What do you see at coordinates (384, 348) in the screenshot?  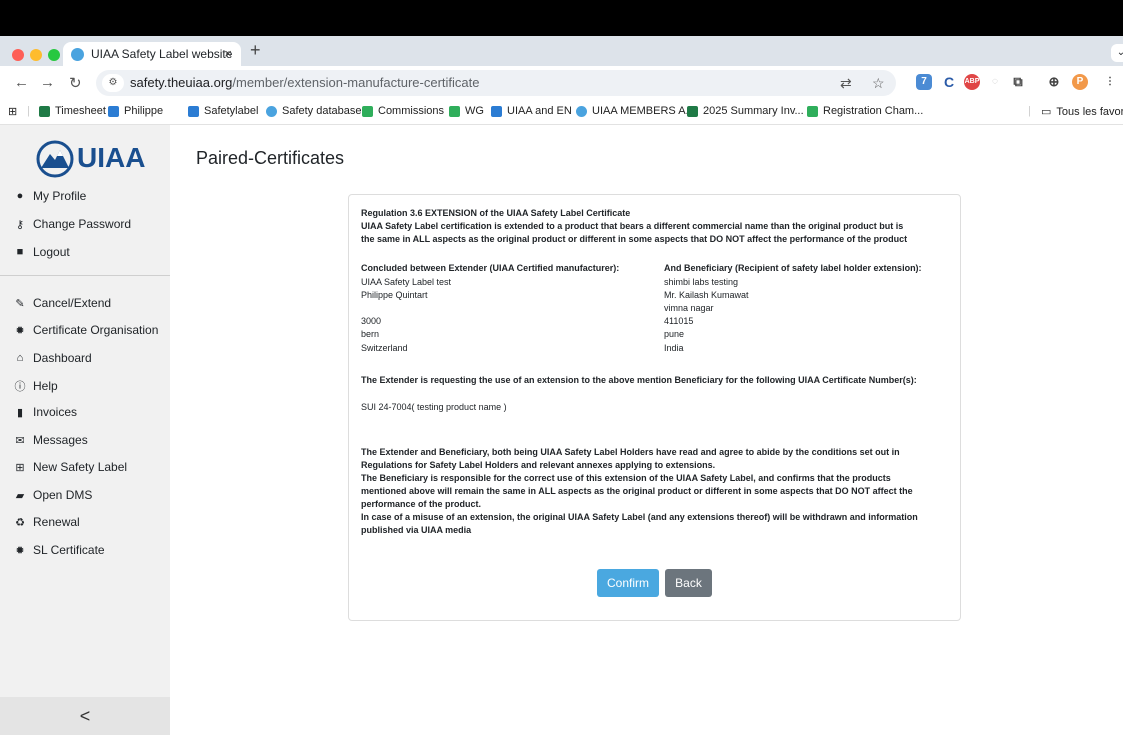 I see `extender-country: Switzerland` at bounding box center [384, 348].